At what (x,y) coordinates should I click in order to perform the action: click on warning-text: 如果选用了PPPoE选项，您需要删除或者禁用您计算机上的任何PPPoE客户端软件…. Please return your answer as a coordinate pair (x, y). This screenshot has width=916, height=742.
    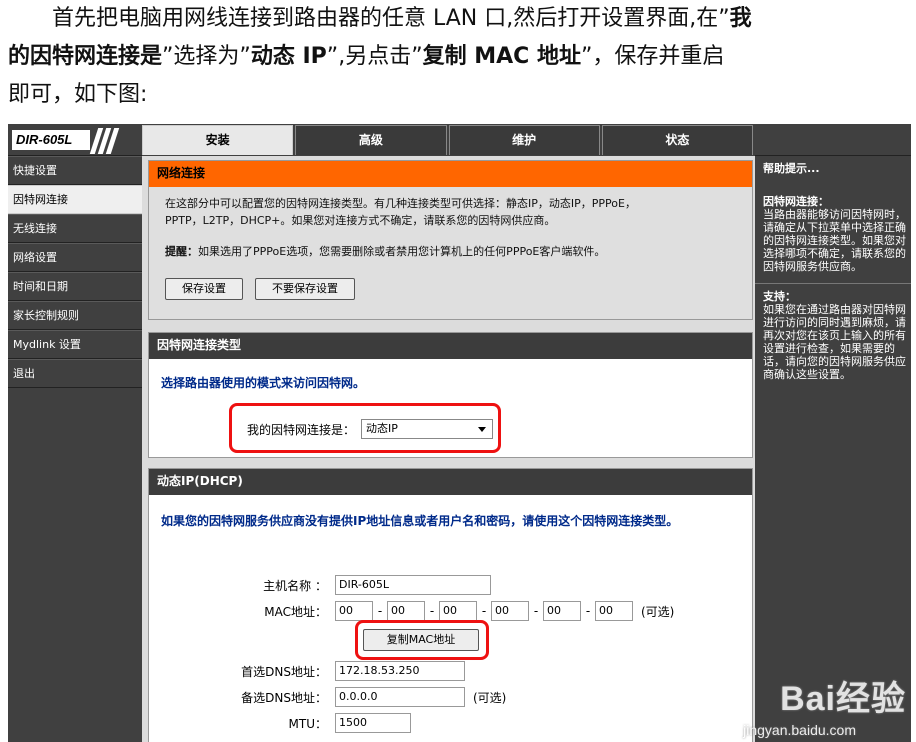
    Looking at the image, I should click on (402, 251).